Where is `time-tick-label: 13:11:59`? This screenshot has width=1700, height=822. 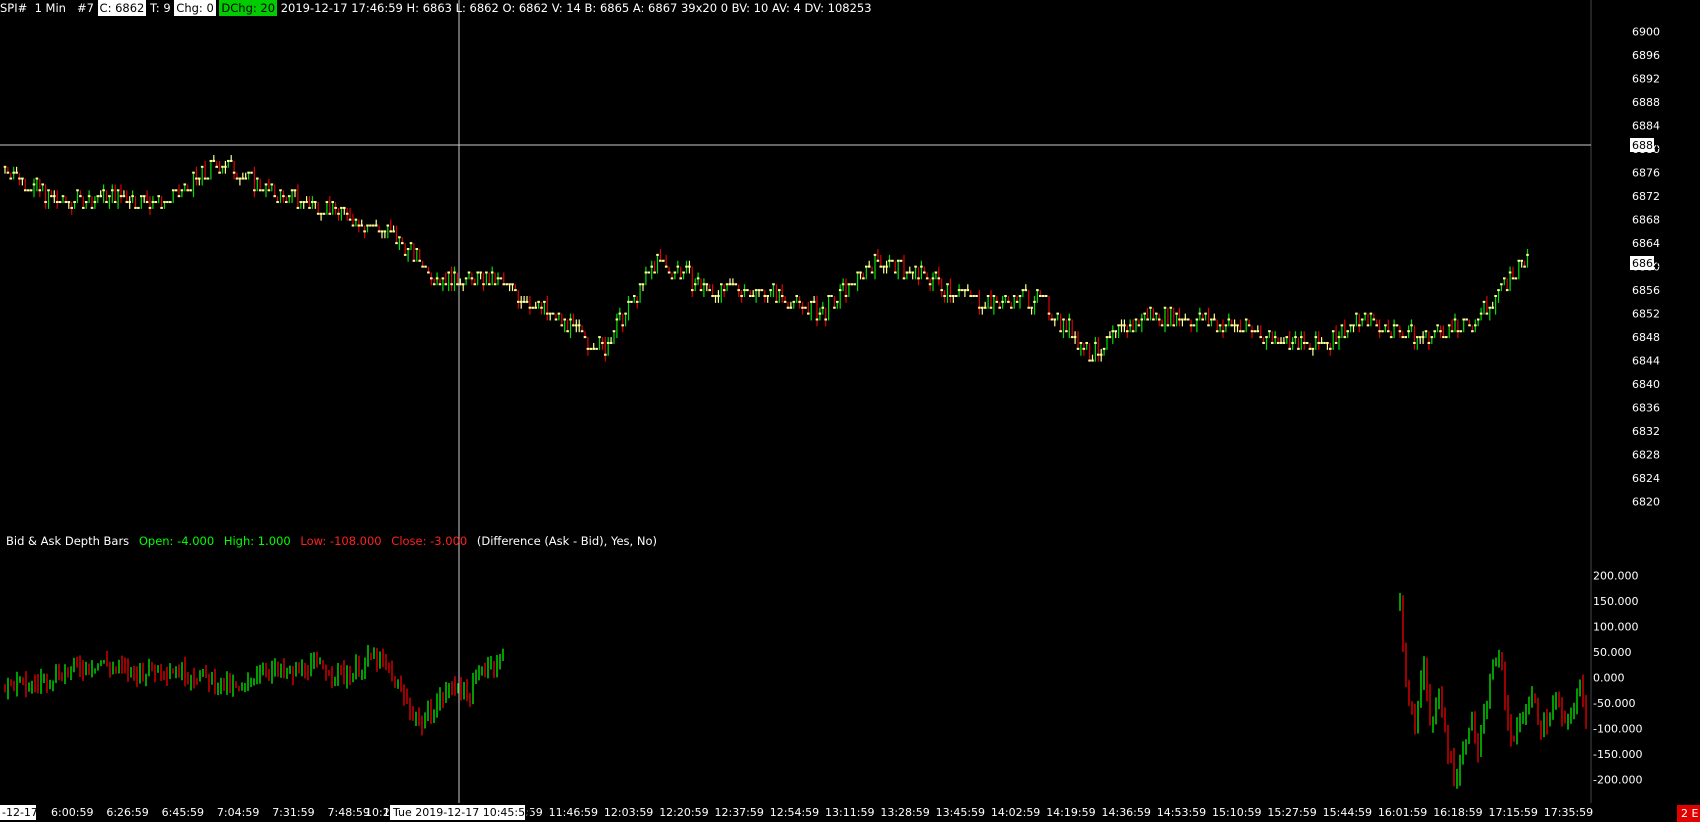 time-tick-label: 13:11:59 is located at coordinates (849, 812).